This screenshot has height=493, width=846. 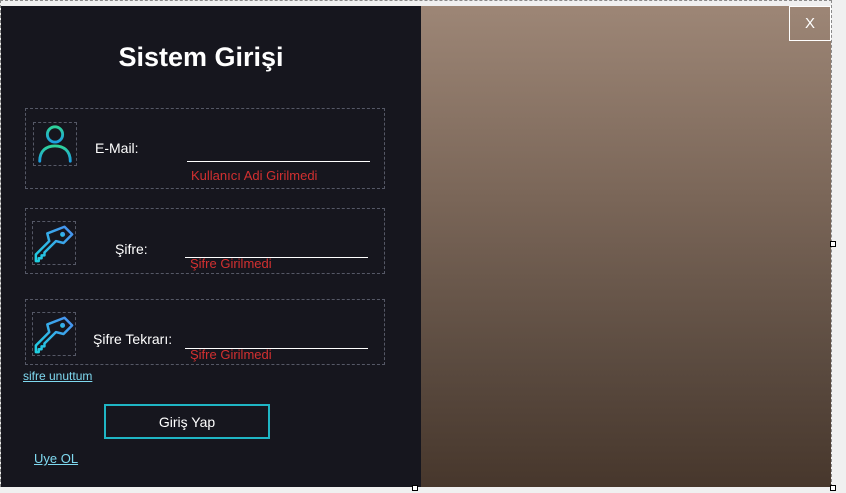 What do you see at coordinates (205, 241) in the screenshot?
I see `password-group: Şifre: Şifre Girilmedi` at bounding box center [205, 241].